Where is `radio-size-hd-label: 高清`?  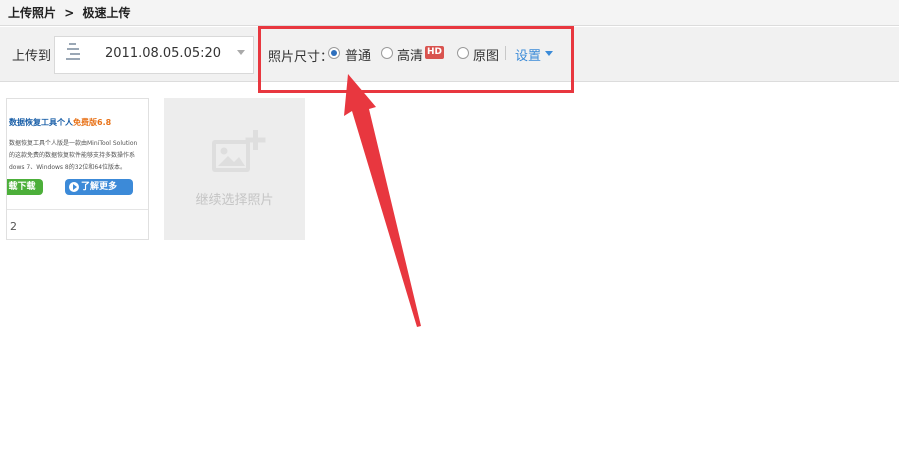
radio-size-hd-label: 高清 is located at coordinates (410, 54).